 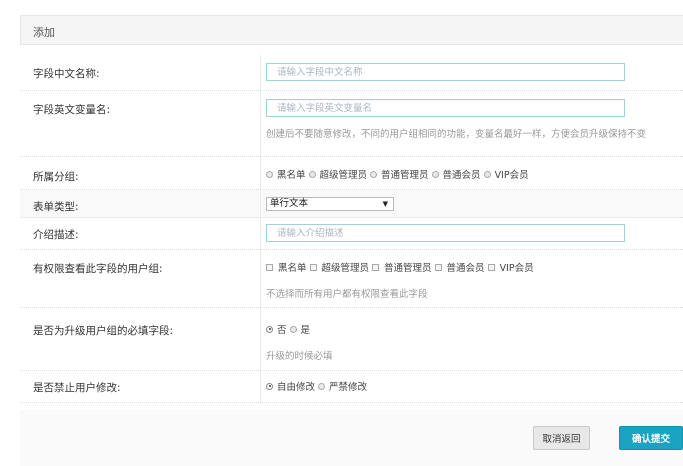 I want to click on forbid-edit-option-forbid: 严禁修改, so click(x=342, y=386).